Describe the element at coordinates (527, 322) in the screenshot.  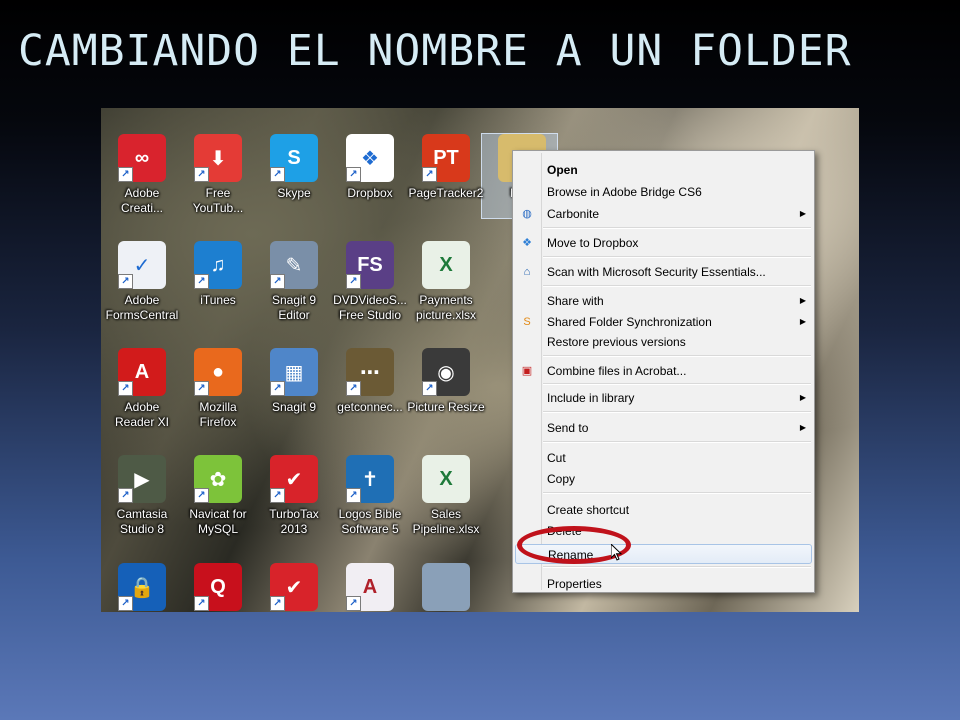
I see `sync-icon: S` at that location.